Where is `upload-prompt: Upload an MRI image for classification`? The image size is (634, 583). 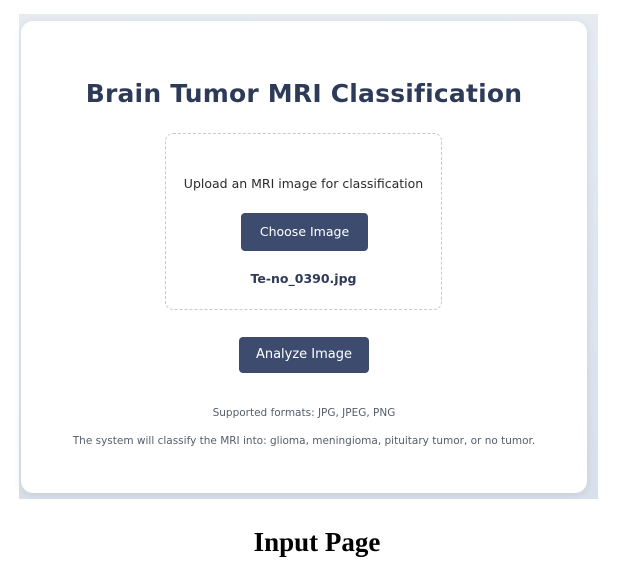
upload-prompt: Upload an MRI image for classification is located at coordinates (303, 183).